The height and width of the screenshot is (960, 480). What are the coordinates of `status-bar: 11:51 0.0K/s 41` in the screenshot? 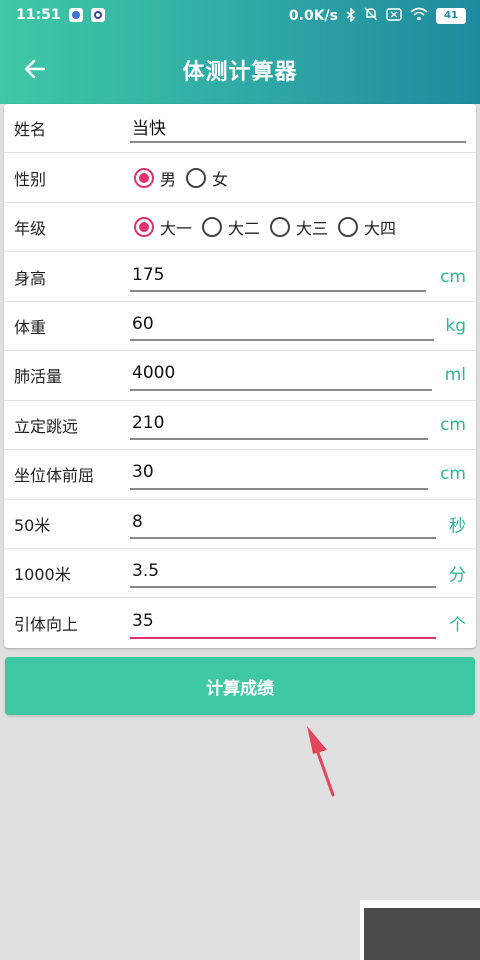 It's located at (240, 17).